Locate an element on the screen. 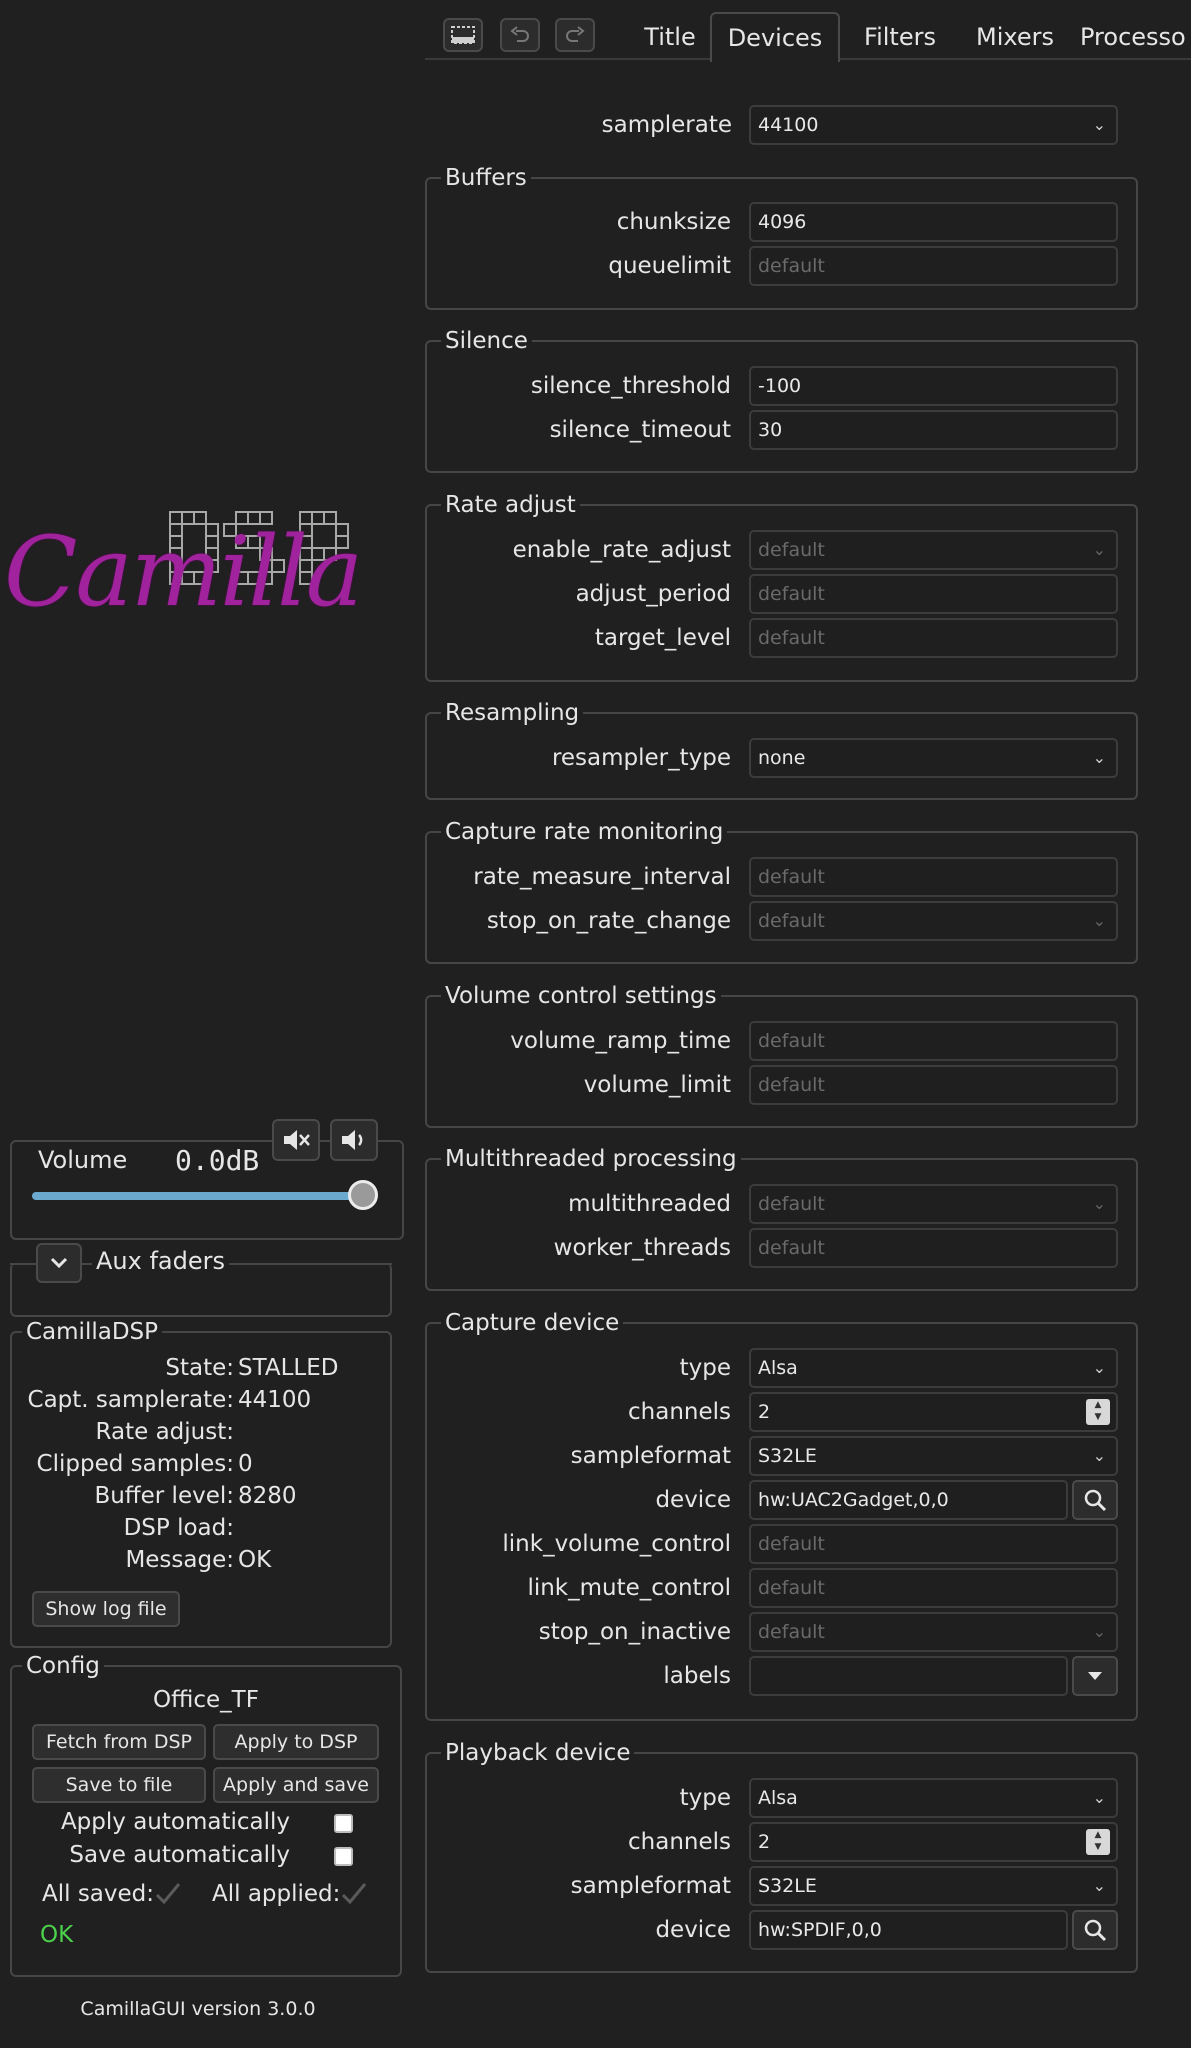  resampler-type-row: resampler_type none ⌄ is located at coordinates (781, 758).